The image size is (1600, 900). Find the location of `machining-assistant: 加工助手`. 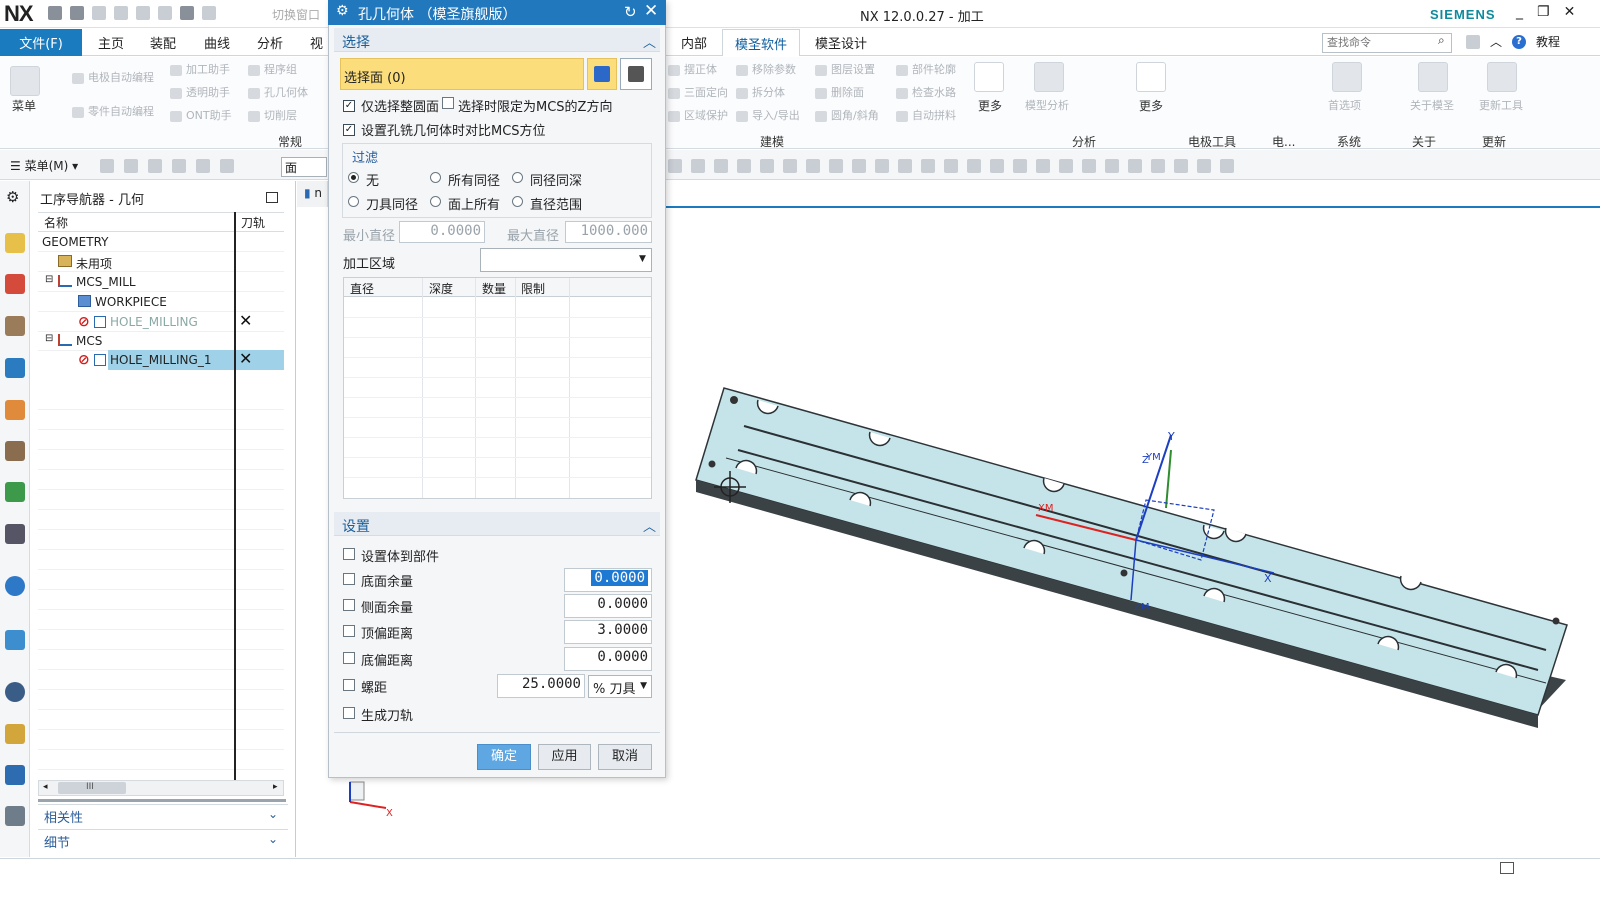

machining-assistant: 加工助手 is located at coordinates (200, 69).